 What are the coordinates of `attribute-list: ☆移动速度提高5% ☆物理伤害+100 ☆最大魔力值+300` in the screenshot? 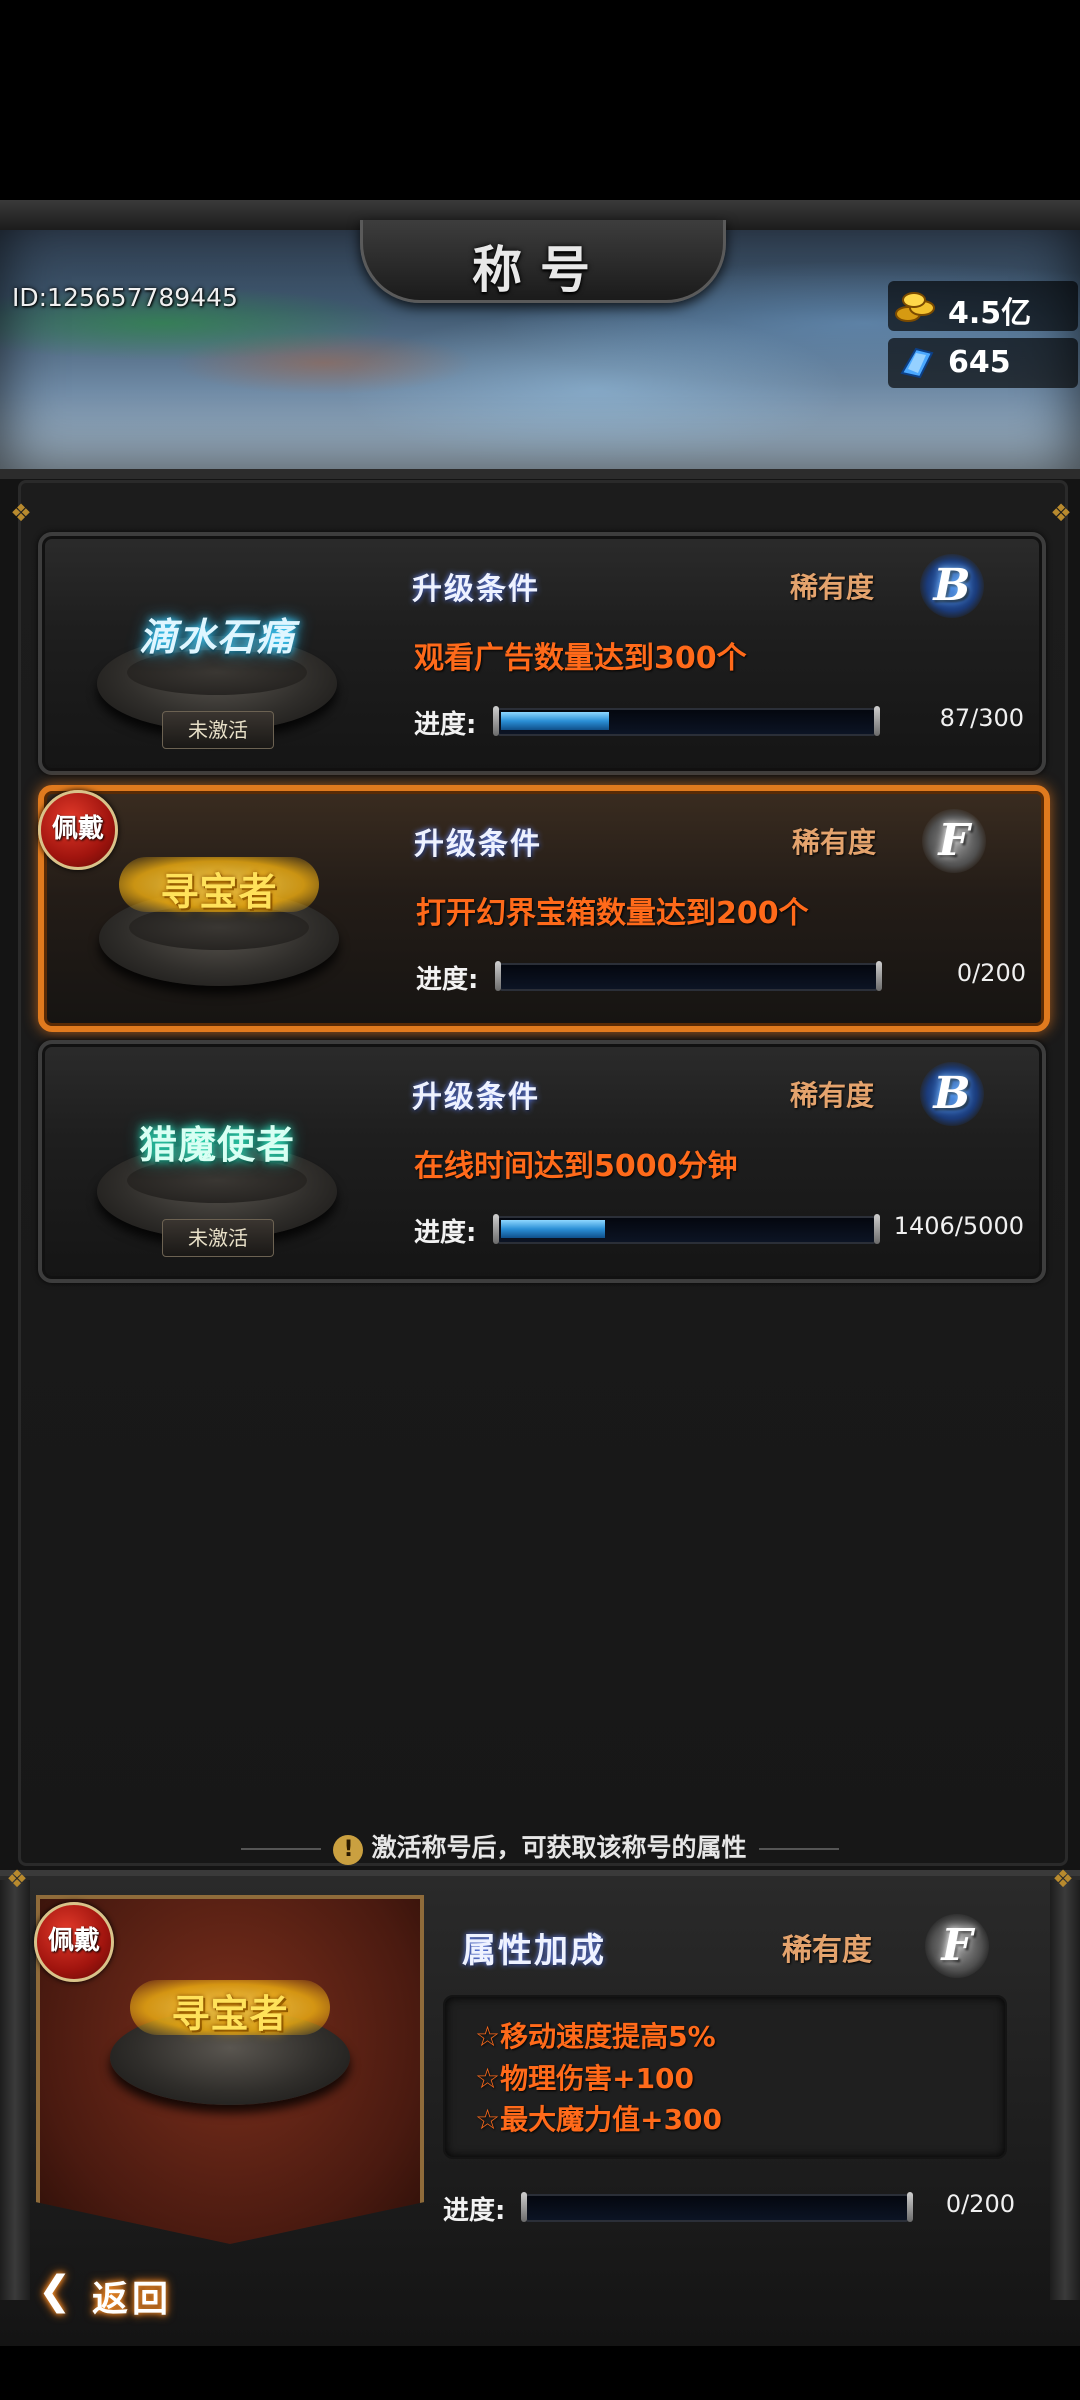 It's located at (725, 2077).